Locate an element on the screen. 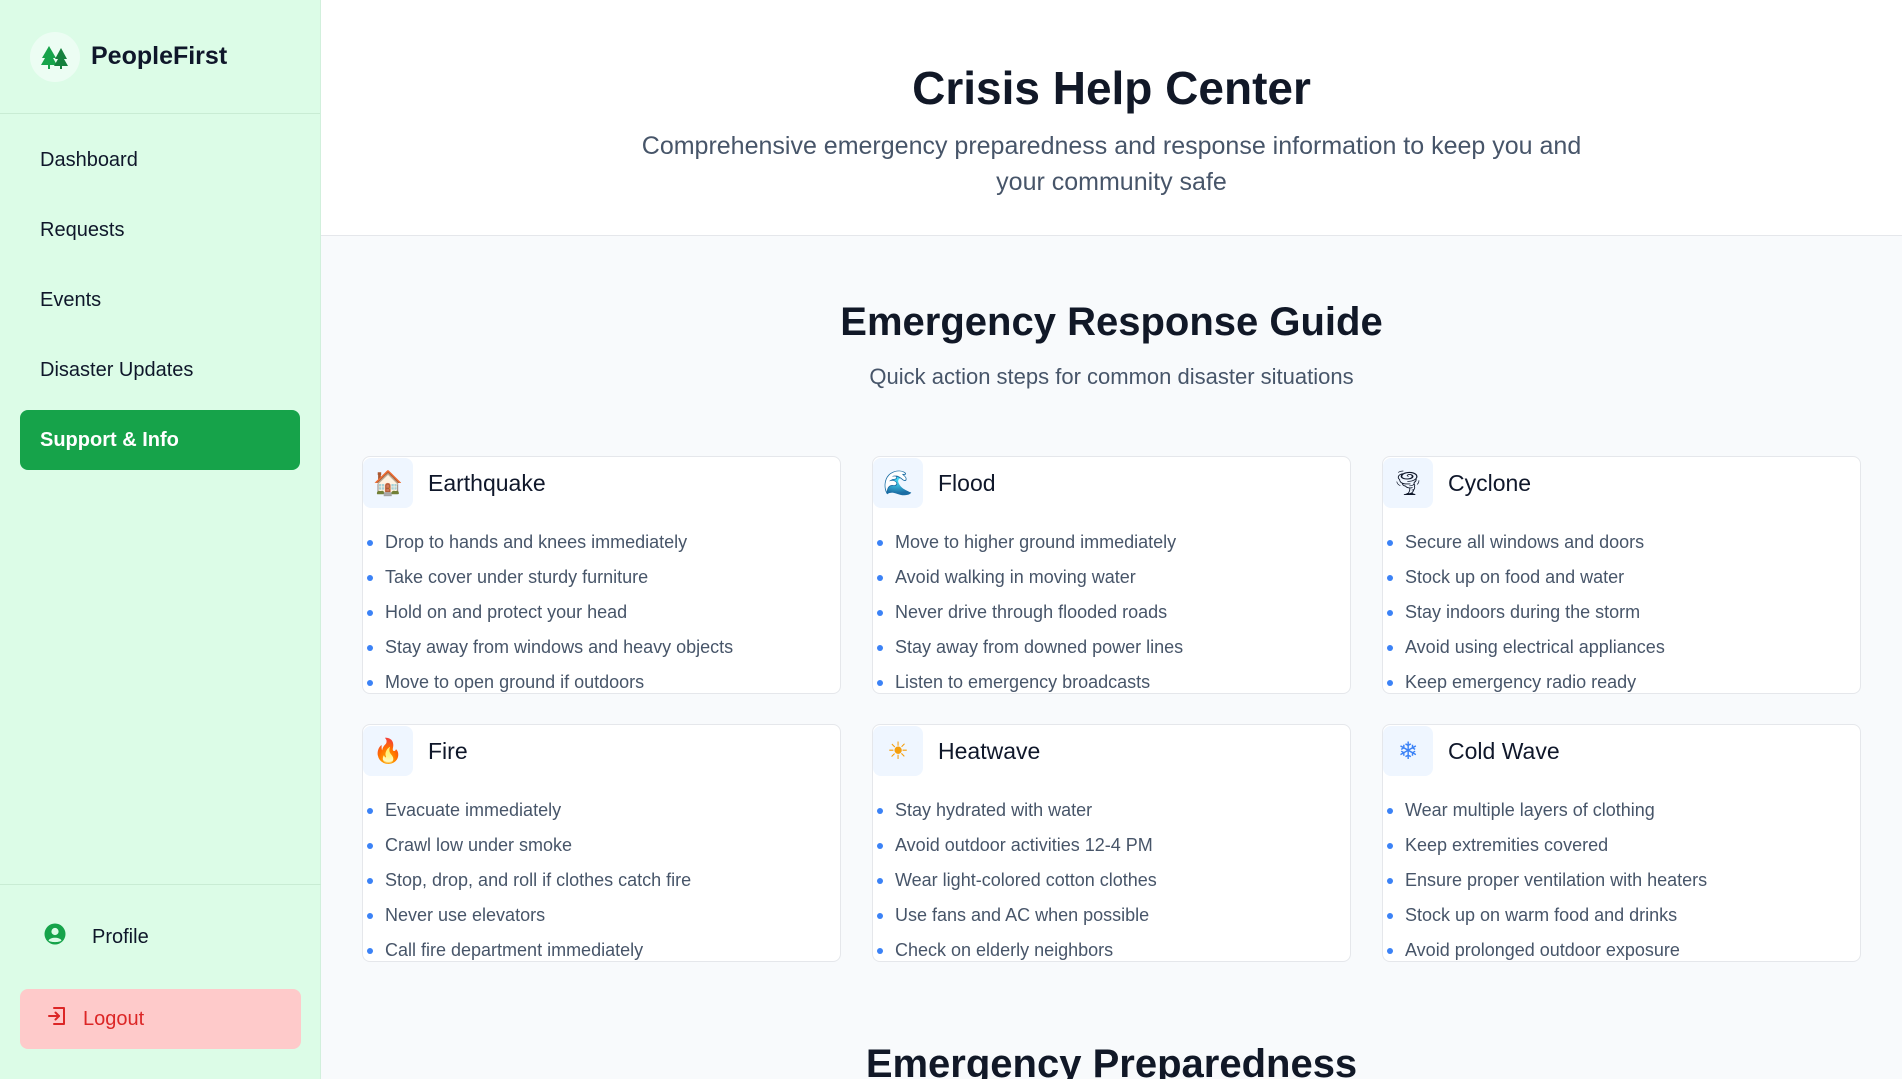 Image resolution: width=1902 pixels, height=1079 pixels. step-text: Move to open ground if outdoors is located at coordinates (515, 682).